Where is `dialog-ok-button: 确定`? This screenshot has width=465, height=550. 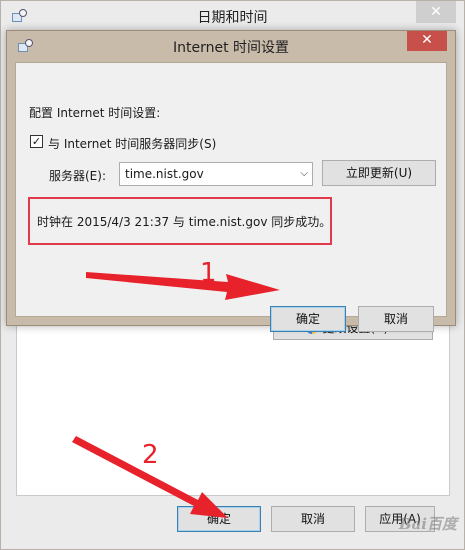 dialog-ok-button: 确定 is located at coordinates (308, 319).